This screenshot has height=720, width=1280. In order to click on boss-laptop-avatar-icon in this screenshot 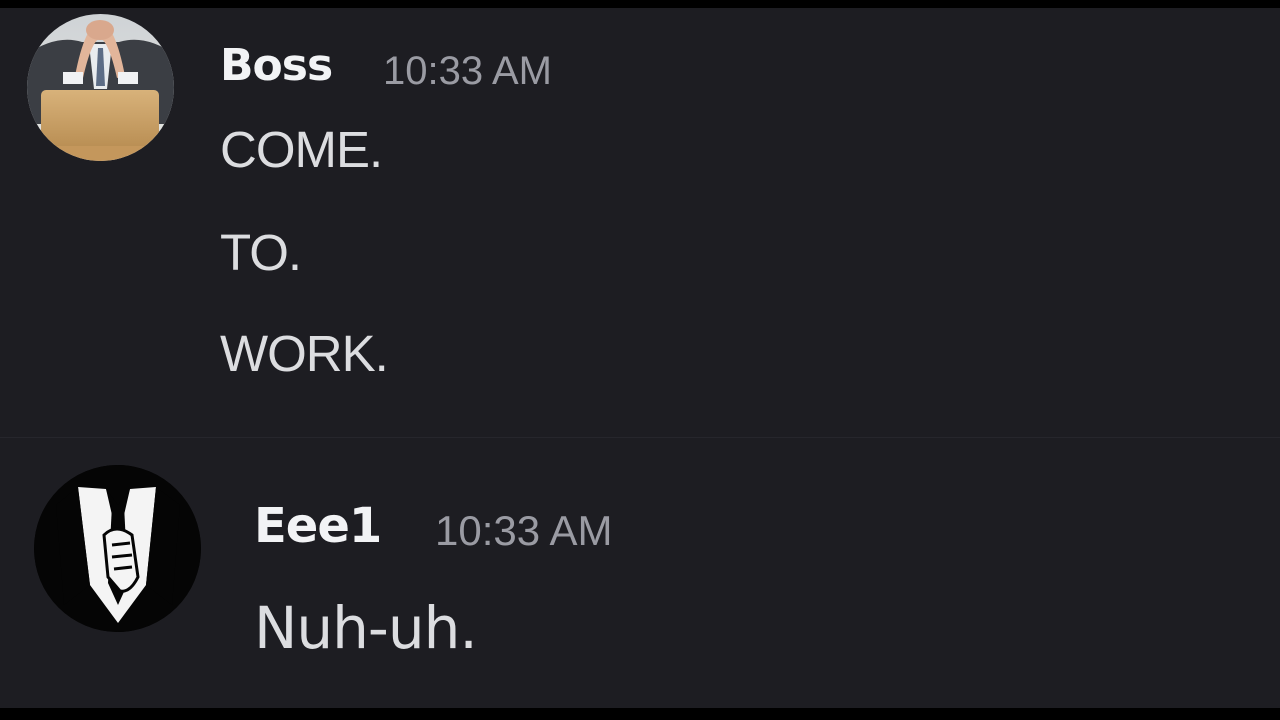, I will do `click(100, 87)`.